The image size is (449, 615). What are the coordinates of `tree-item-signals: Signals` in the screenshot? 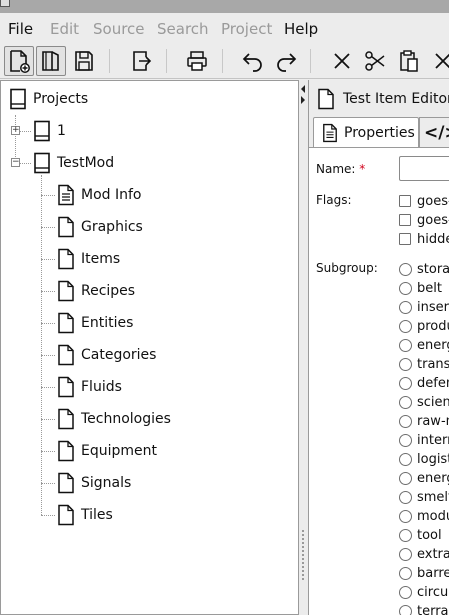 It's located at (93, 483).